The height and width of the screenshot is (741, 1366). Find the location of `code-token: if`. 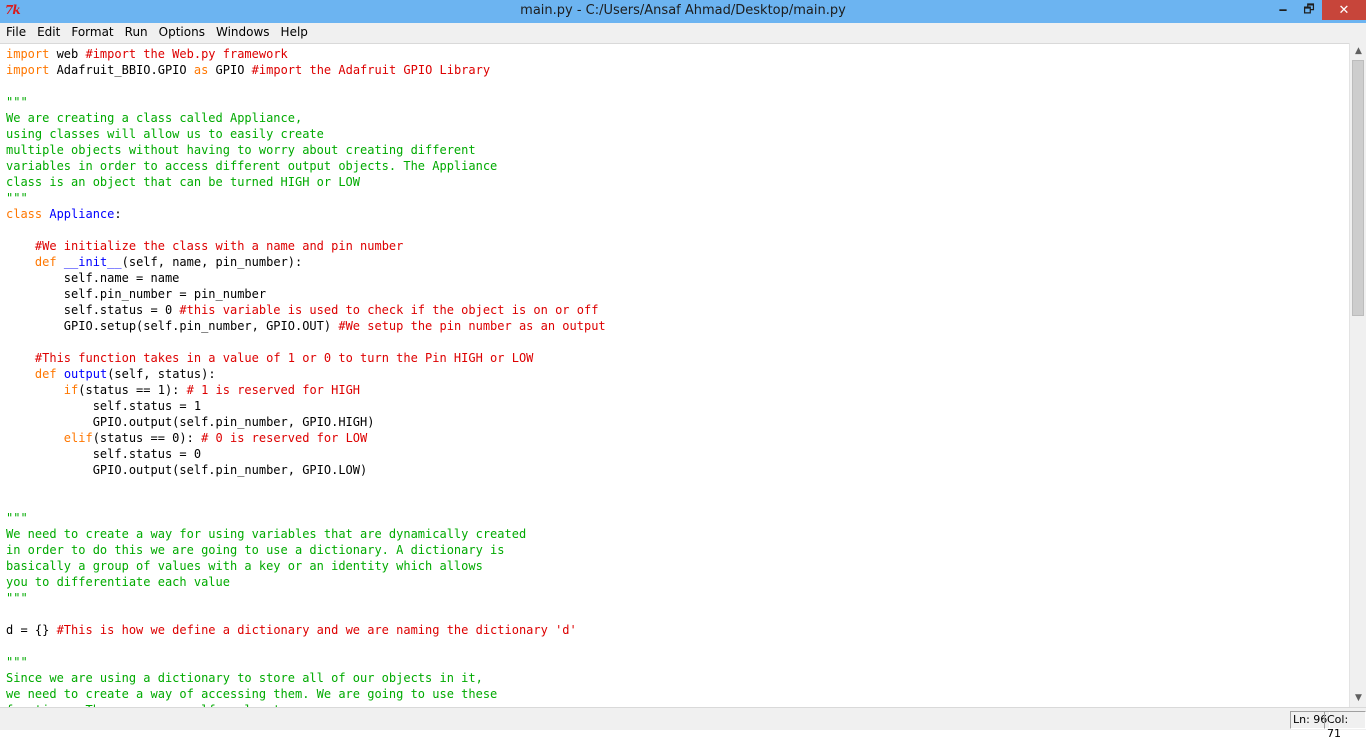

code-token: if is located at coordinates (71, 390).